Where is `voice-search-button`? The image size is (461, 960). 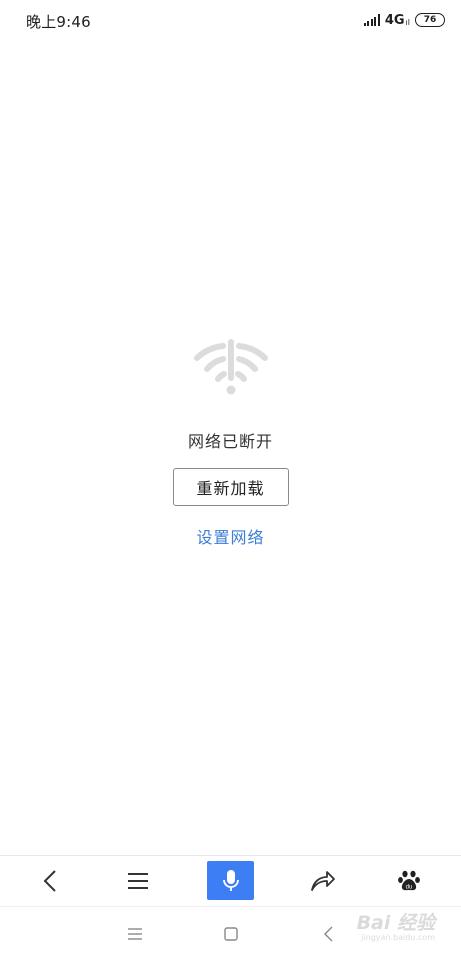 voice-search-button is located at coordinates (230, 880).